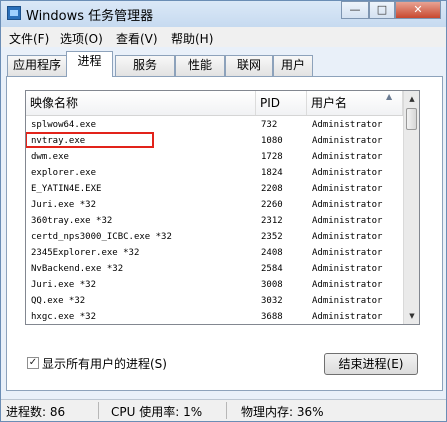 The height and width of the screenshot is (422, 447). Describe the element at coordinates (272, 173) in the screenshot. I see `cell-pid: 1824` at that location.